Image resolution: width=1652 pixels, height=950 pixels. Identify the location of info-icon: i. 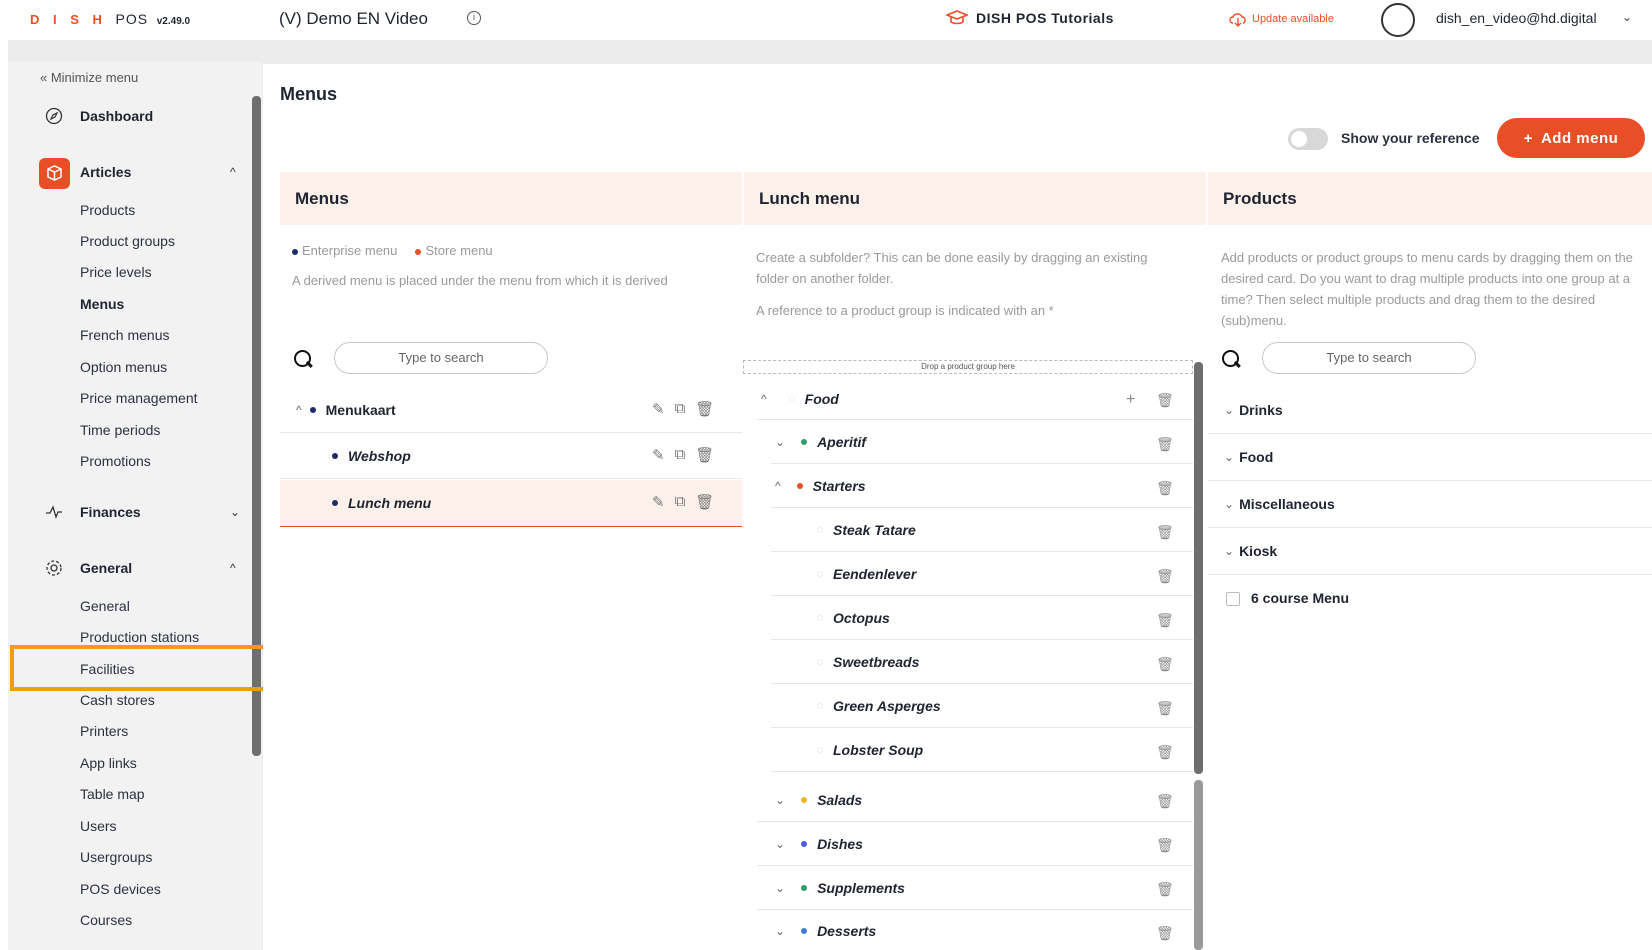
(474, 18).